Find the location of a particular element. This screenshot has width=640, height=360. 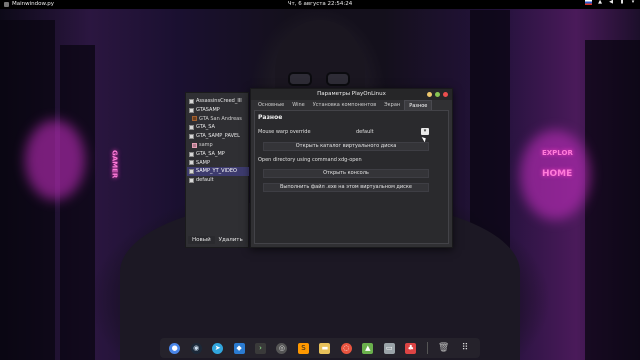

top-bar-app-menu: Mainwindow.py is located at coordinates (29, 4).